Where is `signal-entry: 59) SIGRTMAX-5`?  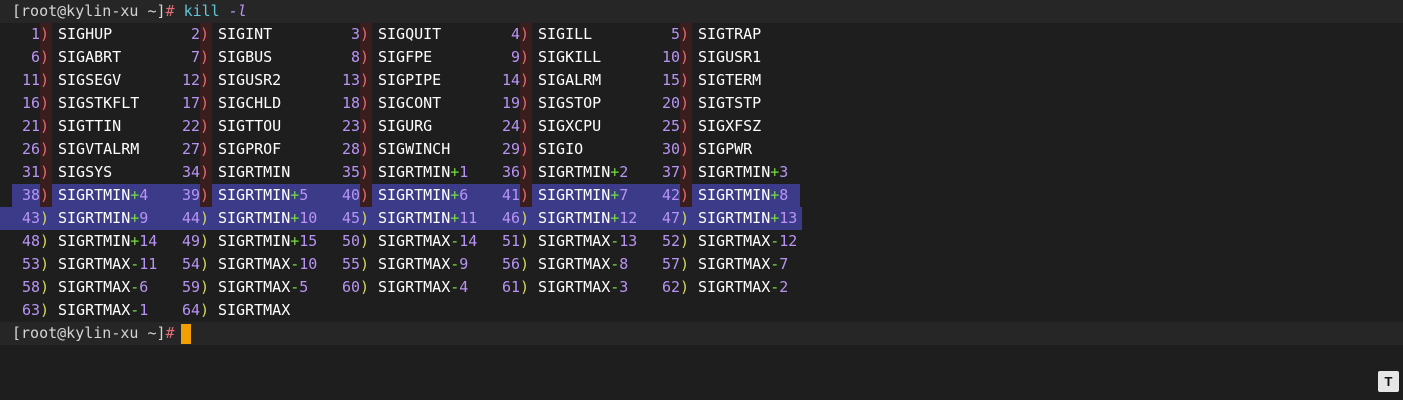
signal-entry: 59) SIGRTMAX-5 is located at coordinates (252, 287).